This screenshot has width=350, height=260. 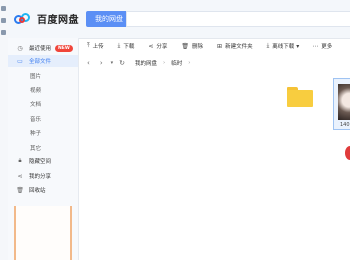 What do you see at coordinates (88, 63) in the screenshot?
I see `back-icon: ‹` at bounding box center [88, 63].